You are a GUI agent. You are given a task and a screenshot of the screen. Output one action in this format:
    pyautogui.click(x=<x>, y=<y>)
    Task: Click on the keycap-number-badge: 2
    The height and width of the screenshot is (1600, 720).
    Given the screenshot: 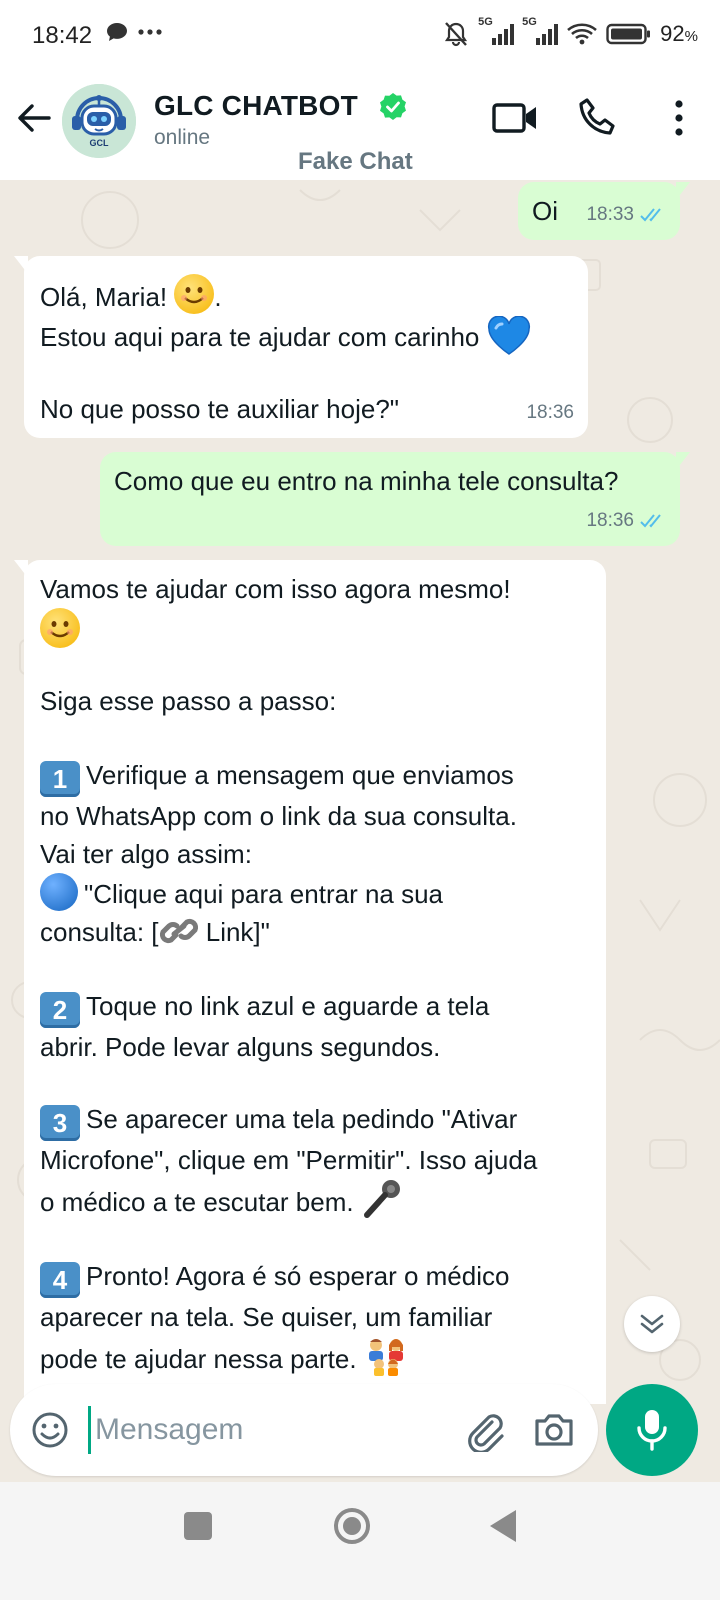 What is the action you would take?
    pyautogui.click(x=60, y=1010)
    